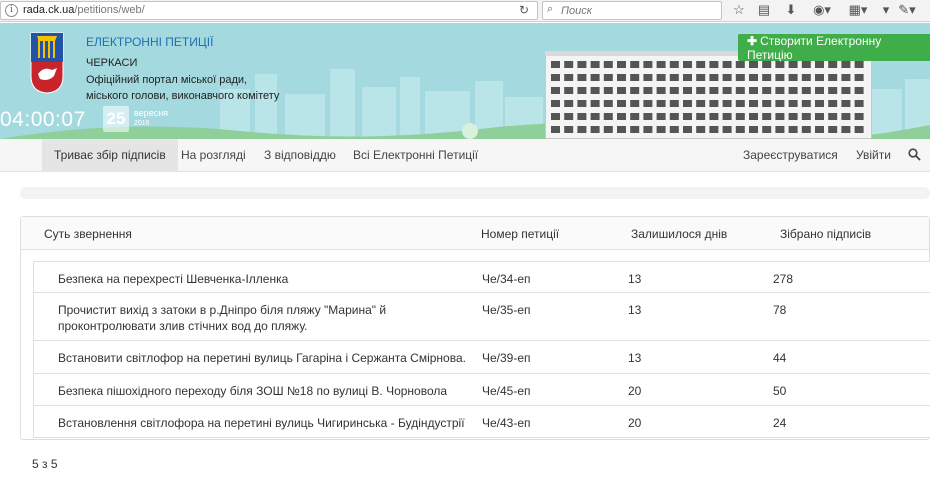  I want to click on column-header-signatures: Зібрано підписів, so click(825, 234).